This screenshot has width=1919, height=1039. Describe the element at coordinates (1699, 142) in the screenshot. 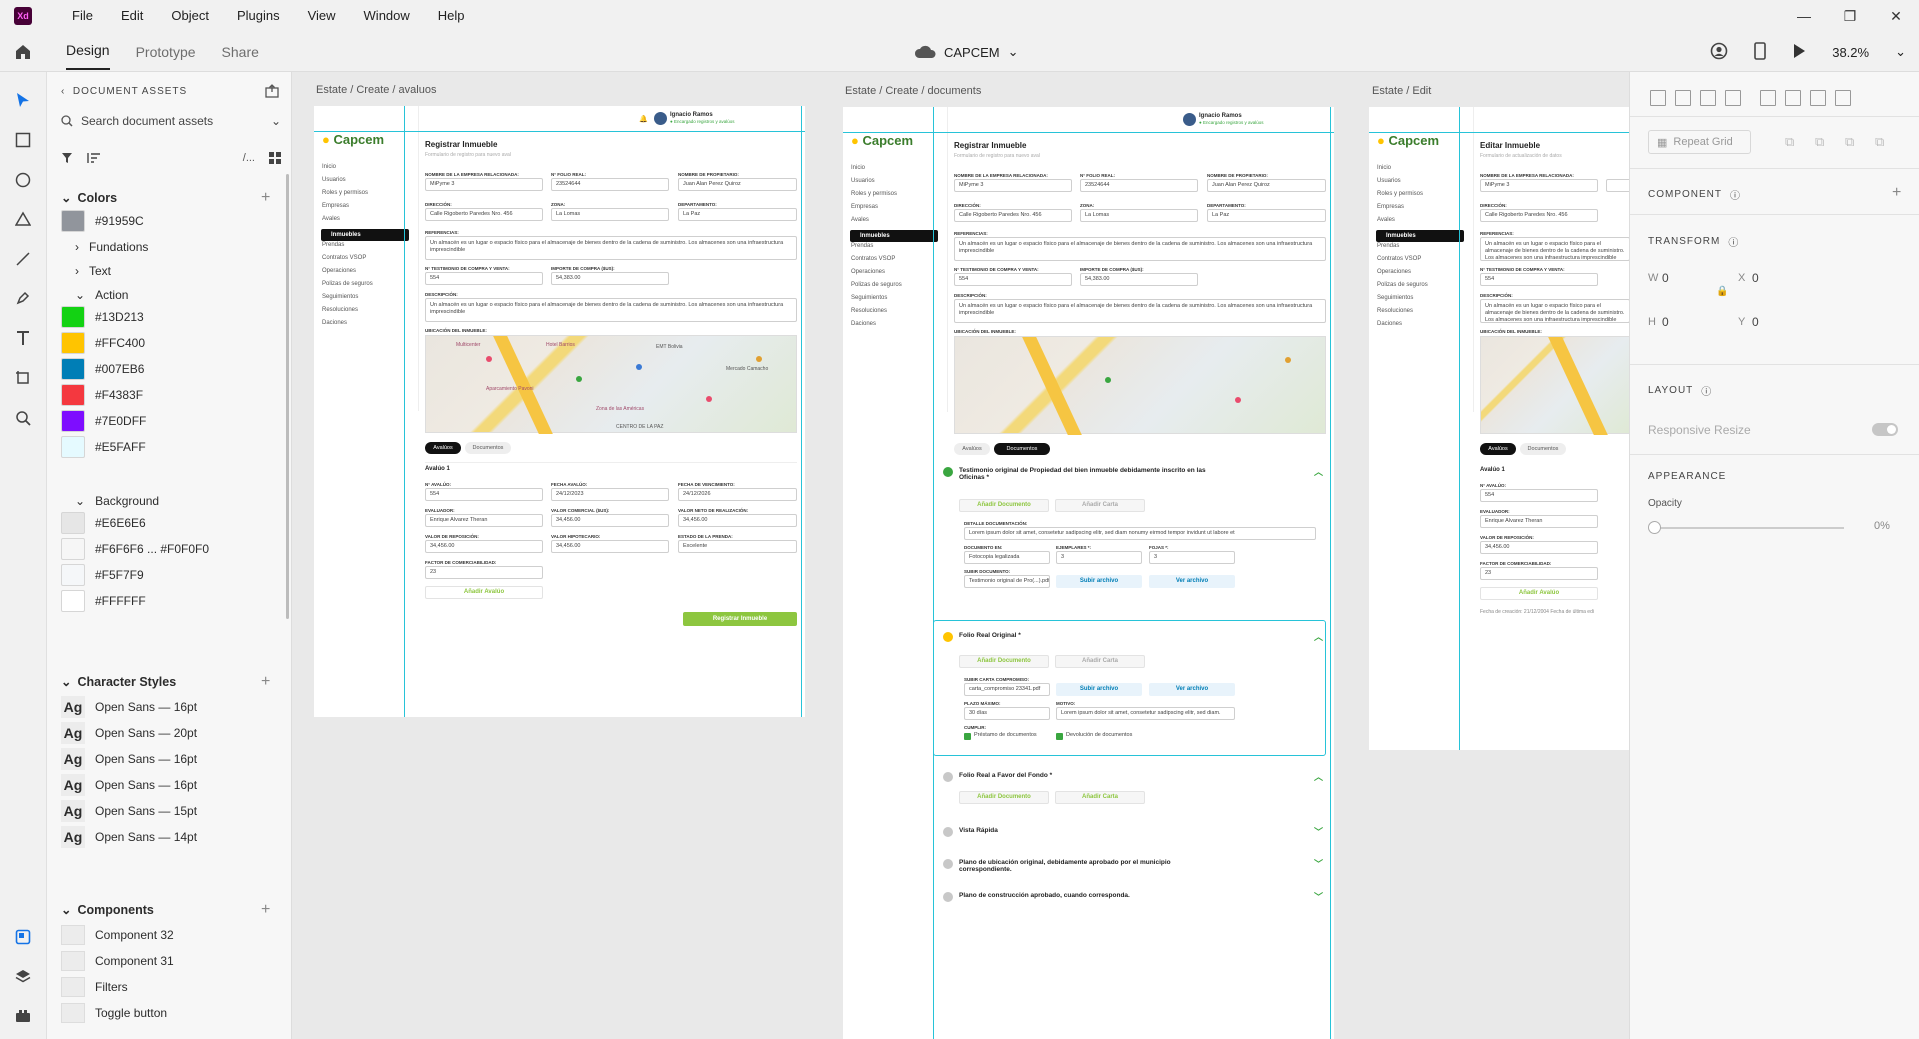

I see `repeat-grid-button: ▦ Repeat Grid` at that location.